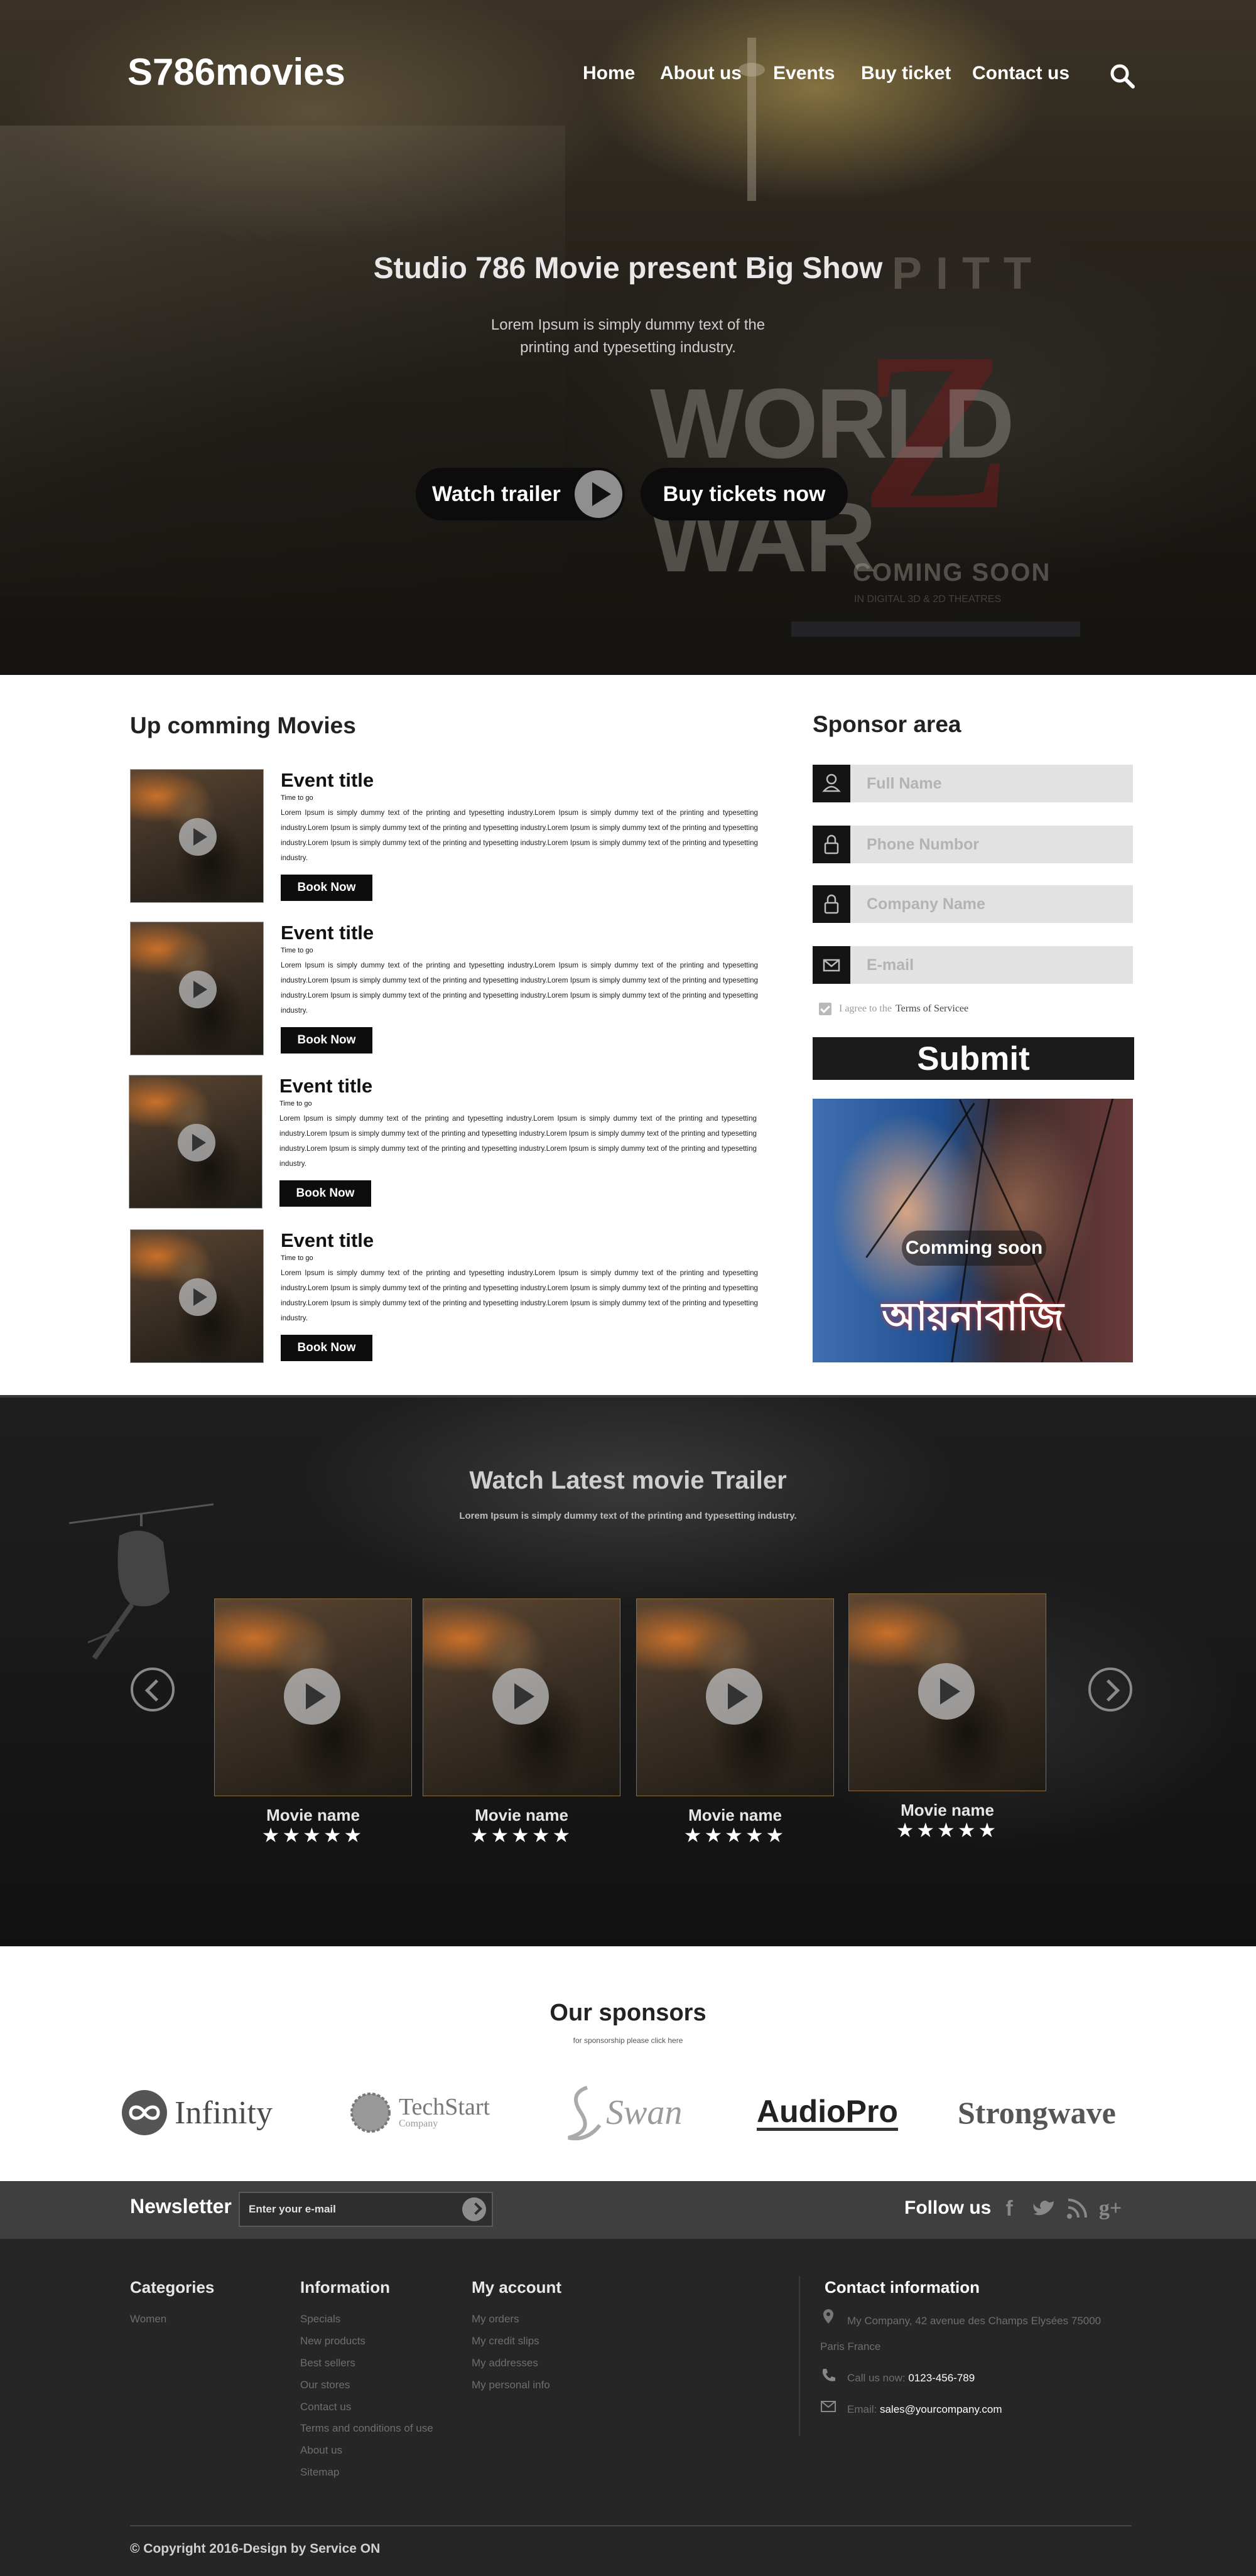 The width and height of the screenshot is (1256, 2576). Describe the element at coordinates (520, 494) in the screenshot. I see `watch-trailer-button: Watch trailer` at that location.